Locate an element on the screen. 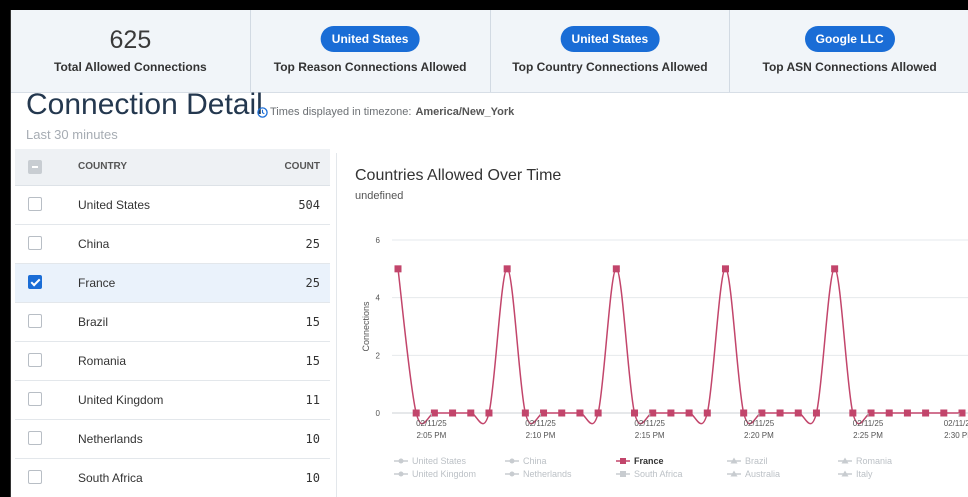  country-cell: United States is located at coordinates (114, 205).